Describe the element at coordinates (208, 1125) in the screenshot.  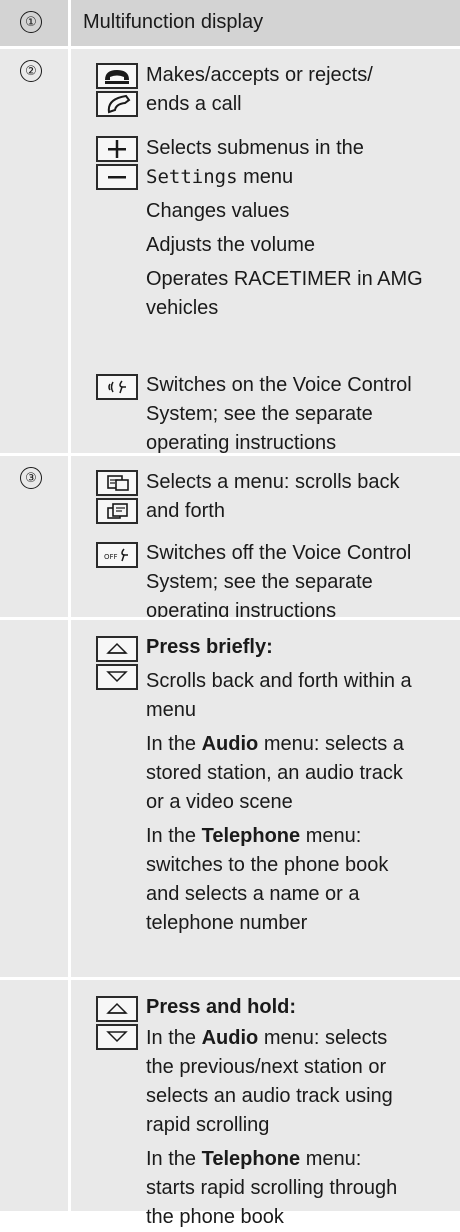
I see `audio-hold-line-4: rapid scrolling` at that location.